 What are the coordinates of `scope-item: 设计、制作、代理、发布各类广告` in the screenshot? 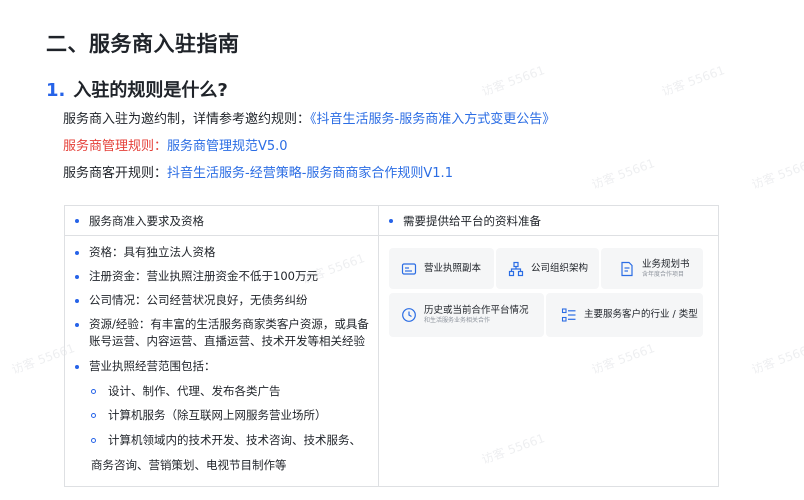 It's located at (186, 391).